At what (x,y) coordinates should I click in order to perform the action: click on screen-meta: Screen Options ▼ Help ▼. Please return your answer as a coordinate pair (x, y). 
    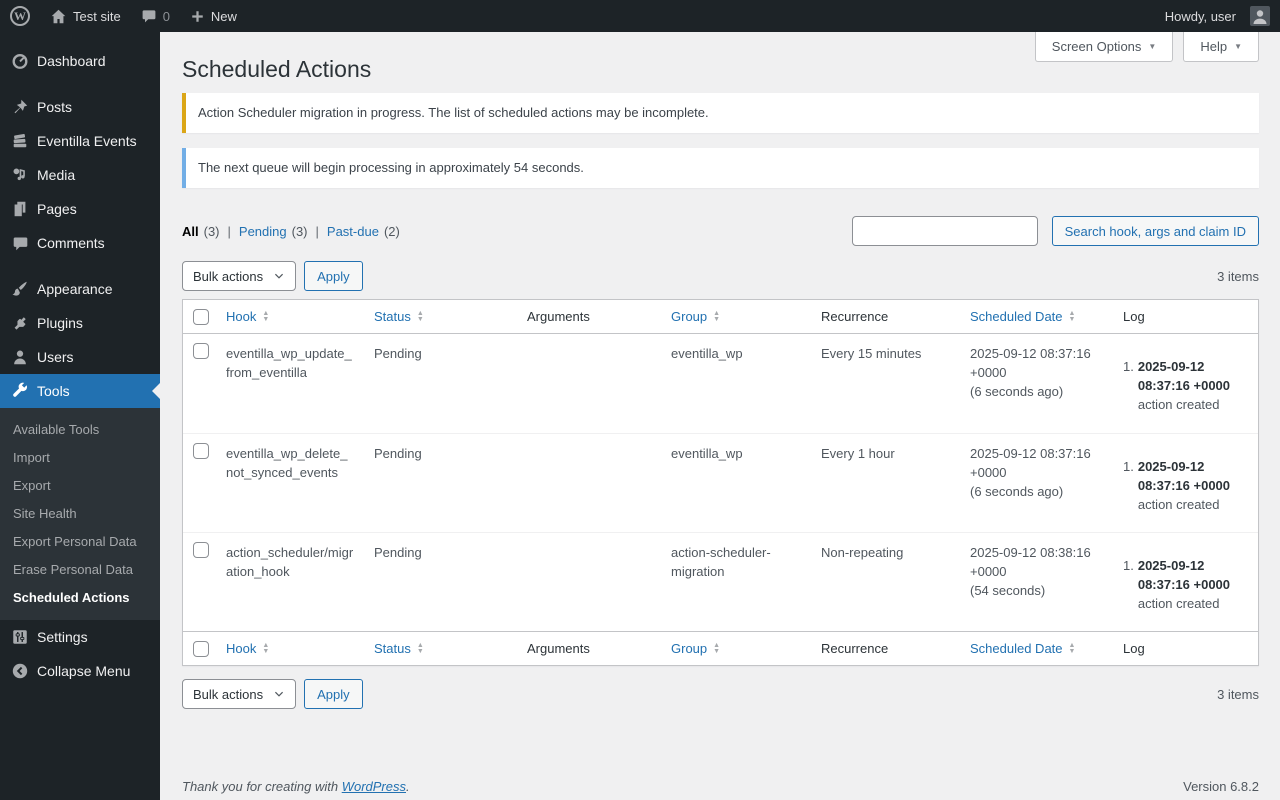
    Looking at the image, I should click on (1142, 47).